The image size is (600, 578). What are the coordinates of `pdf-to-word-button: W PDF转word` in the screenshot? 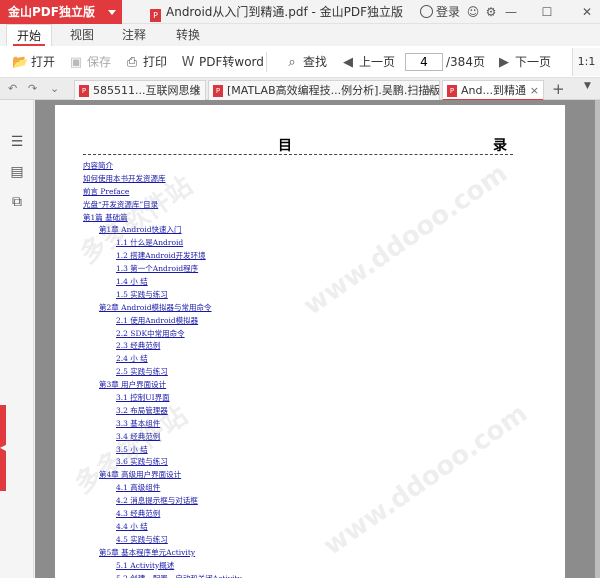 It's located at (222, 62).